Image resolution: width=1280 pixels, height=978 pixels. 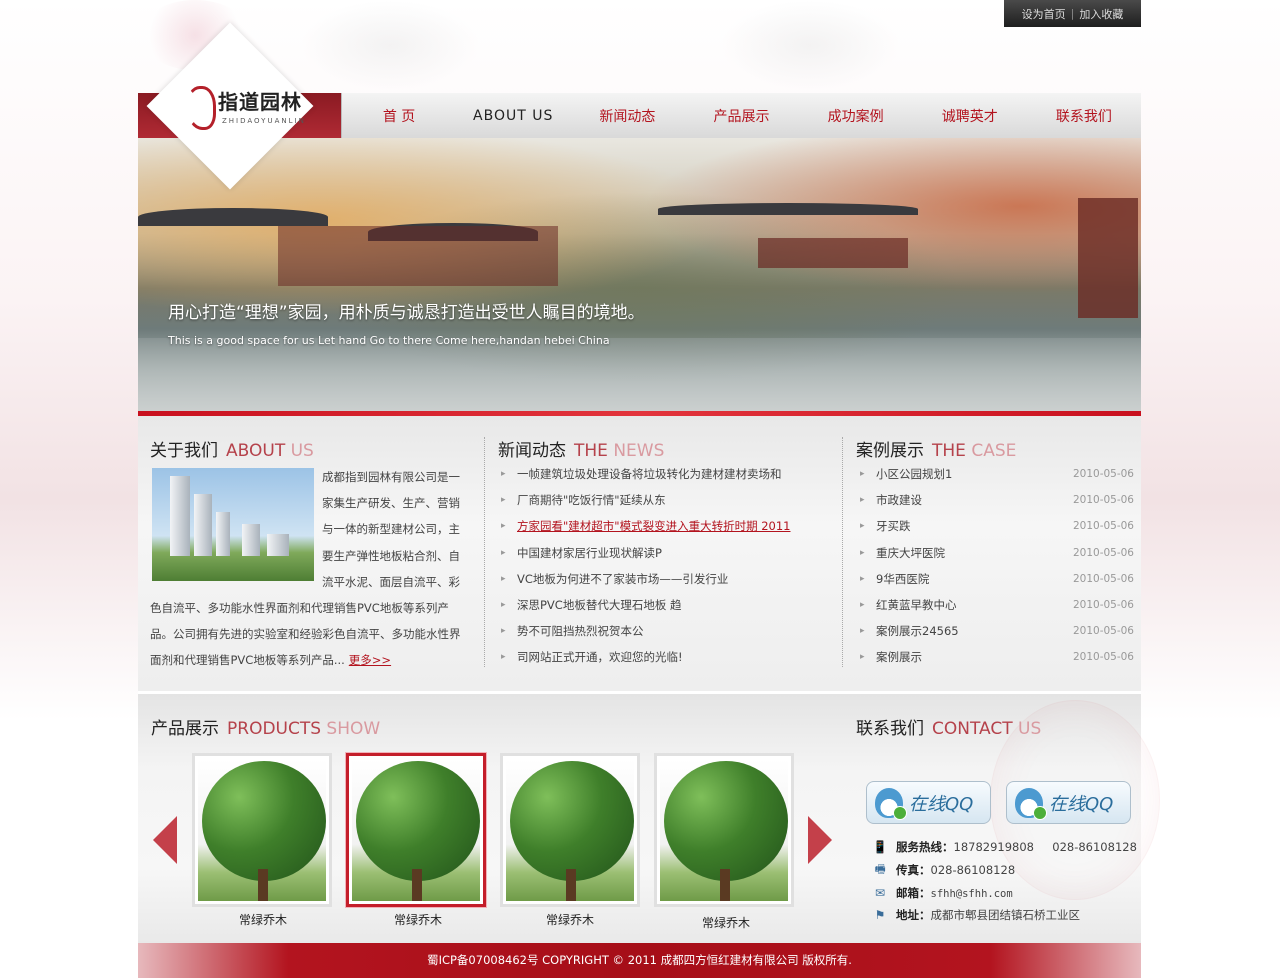 I want to click on case-item: 牙买跌 2010-05-06, so click(x=996, y=526).